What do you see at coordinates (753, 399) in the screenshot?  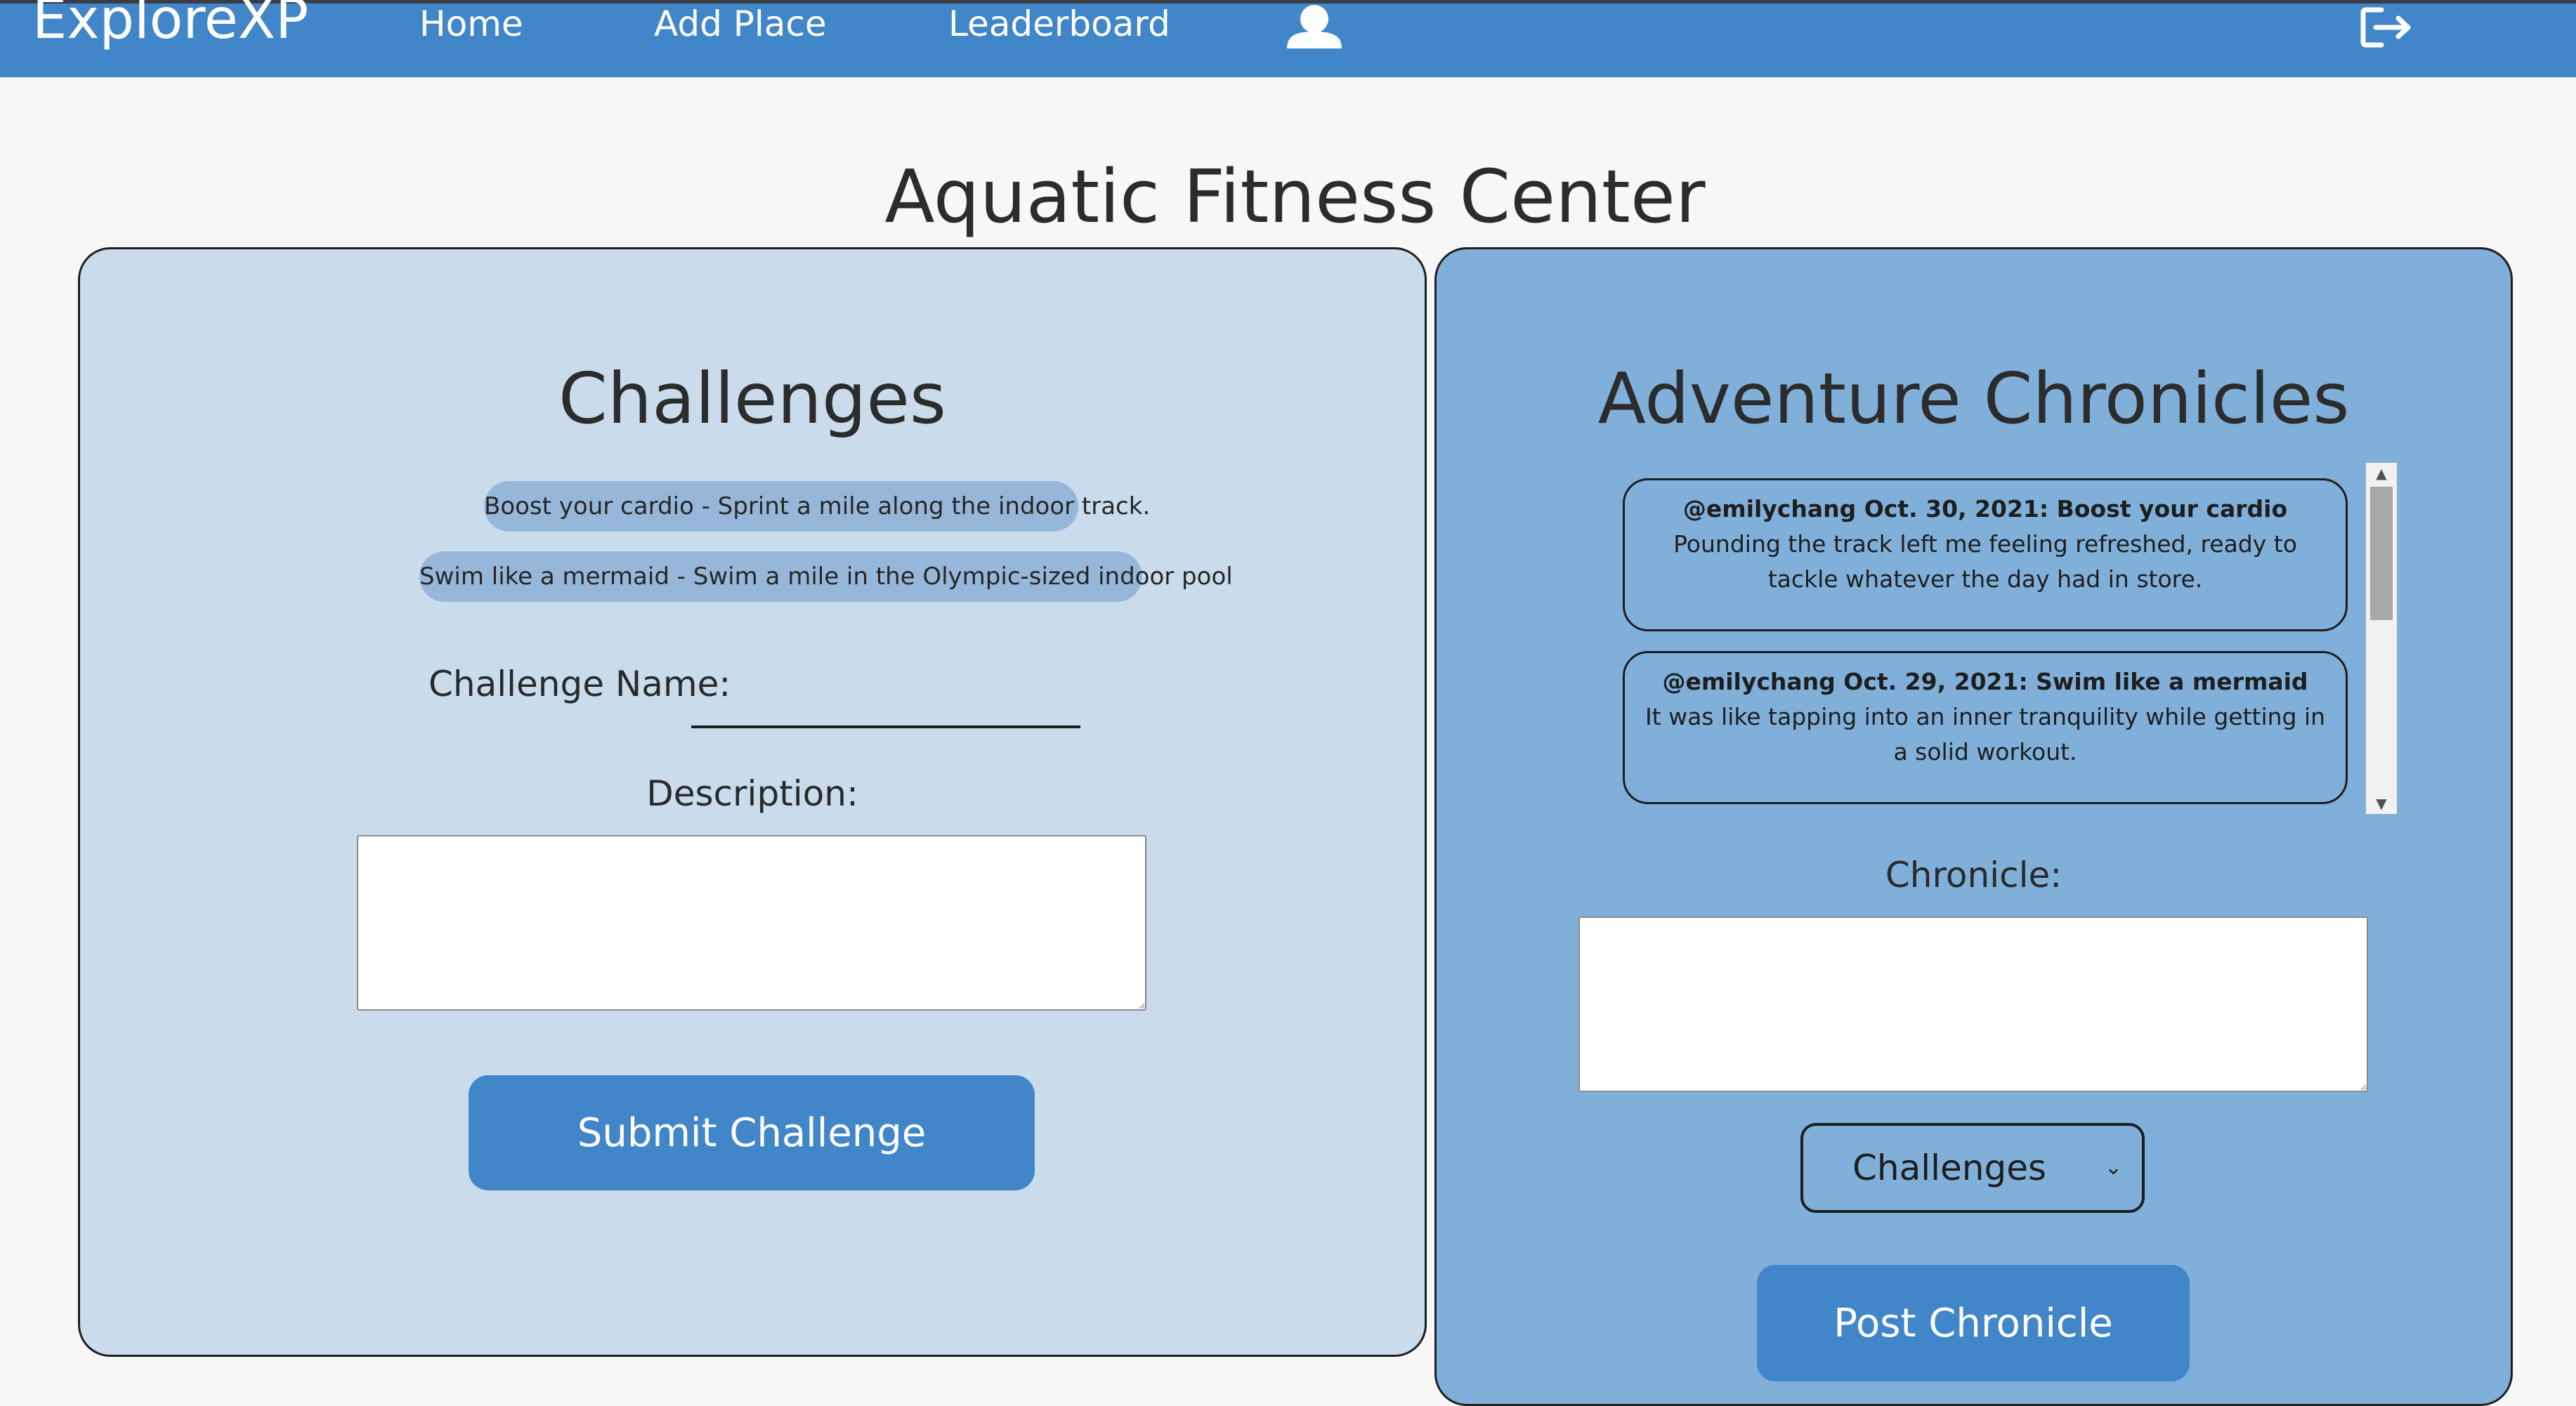 I see `challenges-heading: Challenges` at bounding box center [753, 399].